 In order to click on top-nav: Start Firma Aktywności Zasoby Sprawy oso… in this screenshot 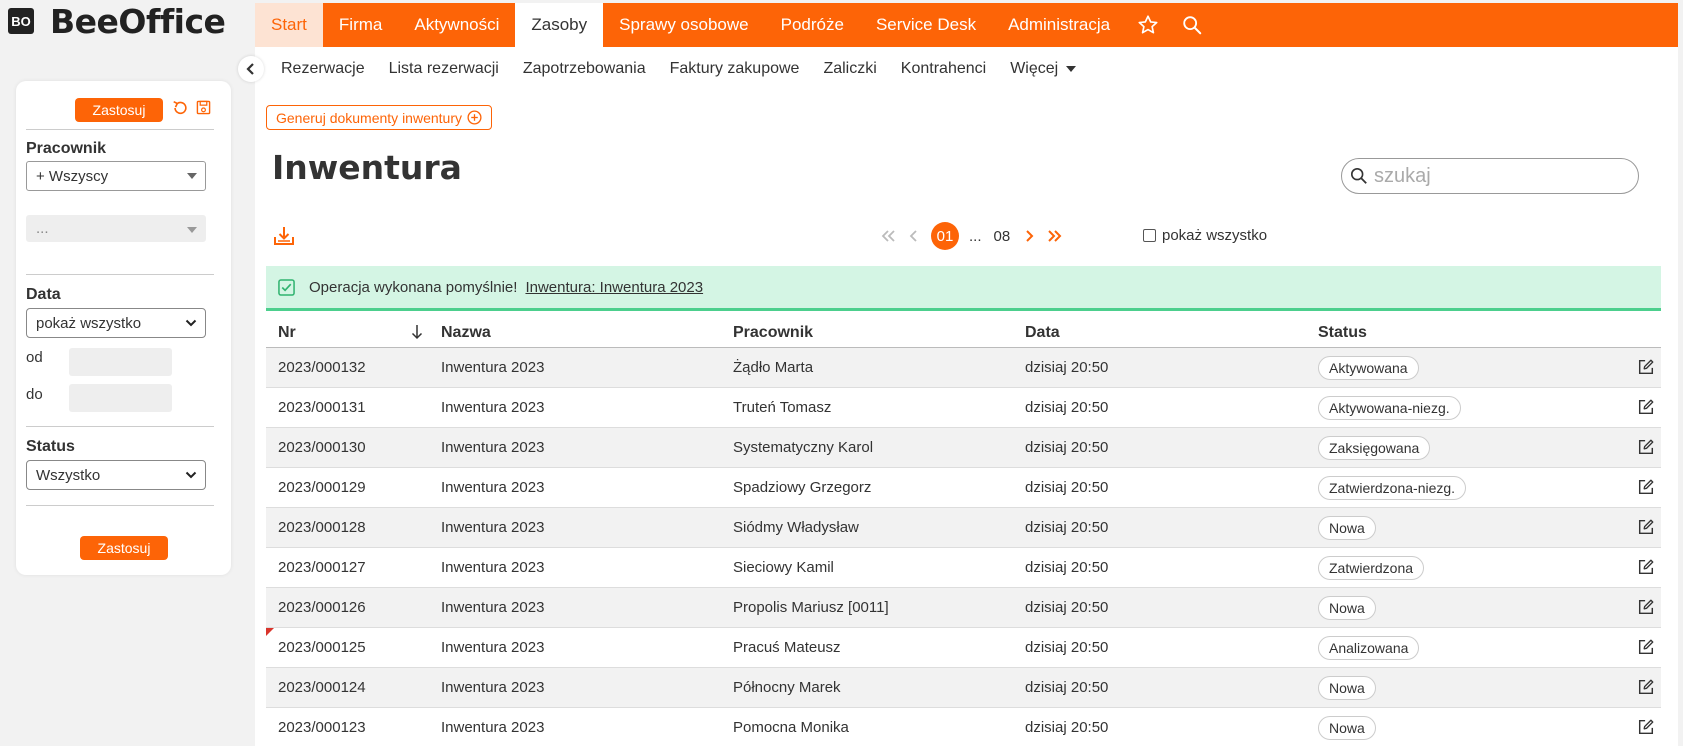, I will do `click(966, 25)`.